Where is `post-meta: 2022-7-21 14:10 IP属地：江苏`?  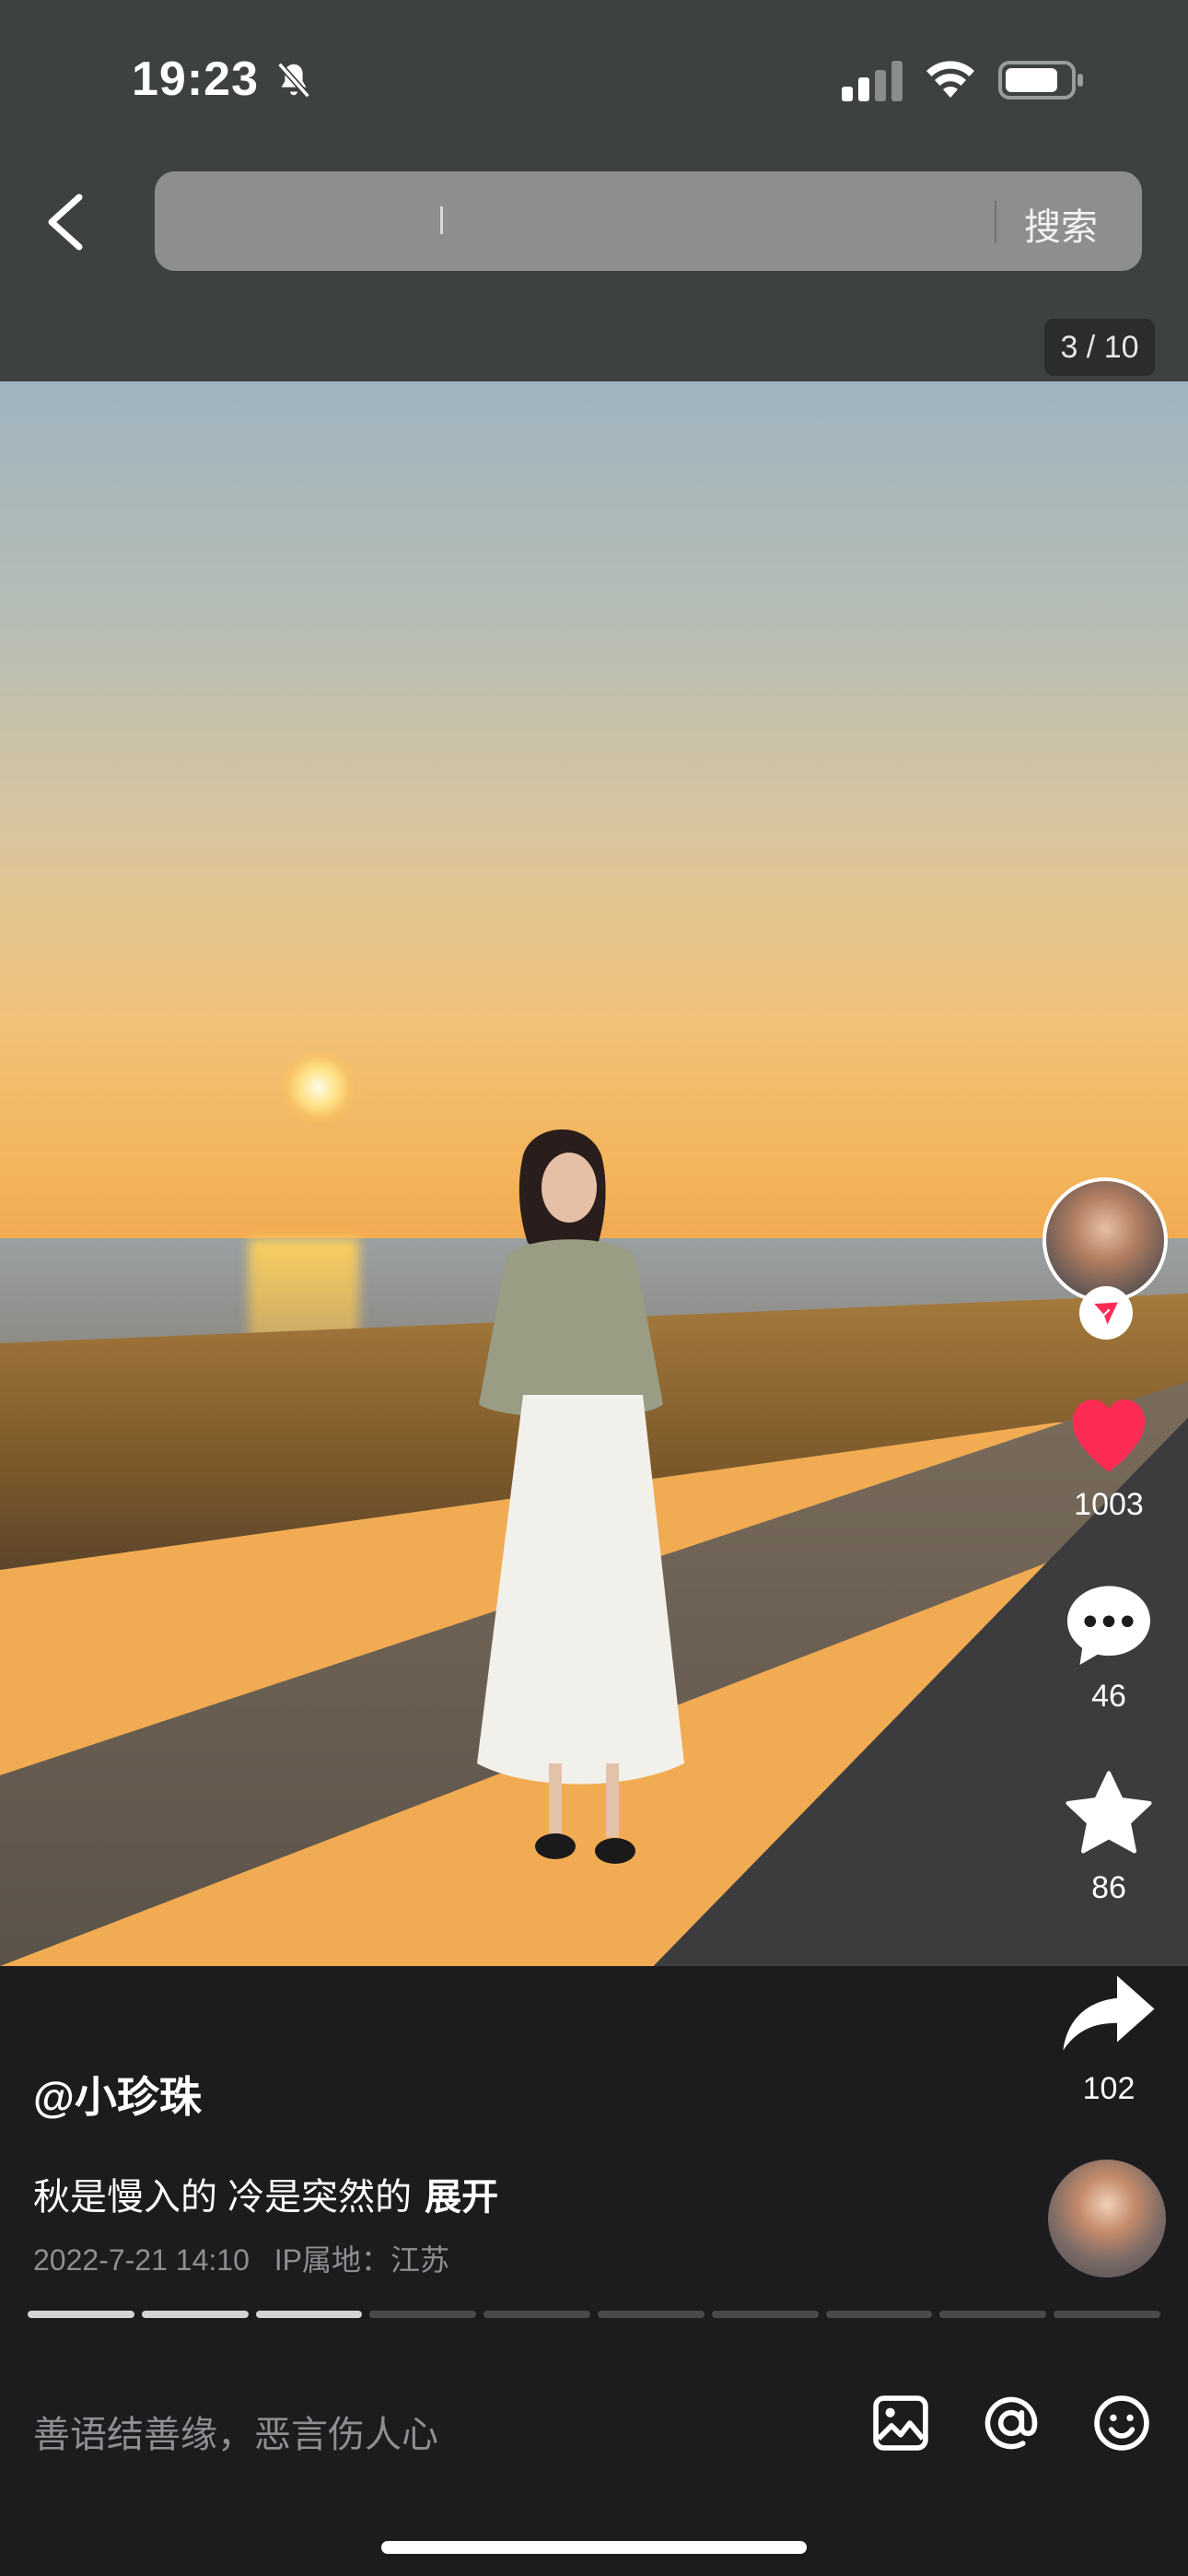 post-meta: 2022-7-21 14:10 IP属地：江苏 is located at coordinates (241, 2258).